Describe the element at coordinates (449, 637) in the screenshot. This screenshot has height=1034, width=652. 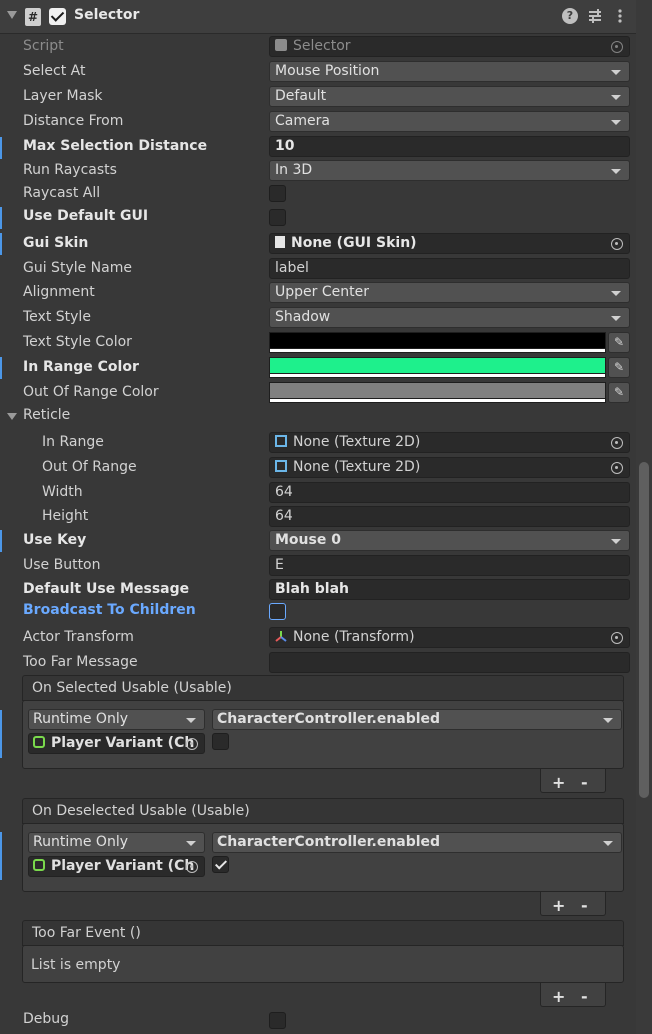
I see `actor-transform-field: None (Transform)` at that location.